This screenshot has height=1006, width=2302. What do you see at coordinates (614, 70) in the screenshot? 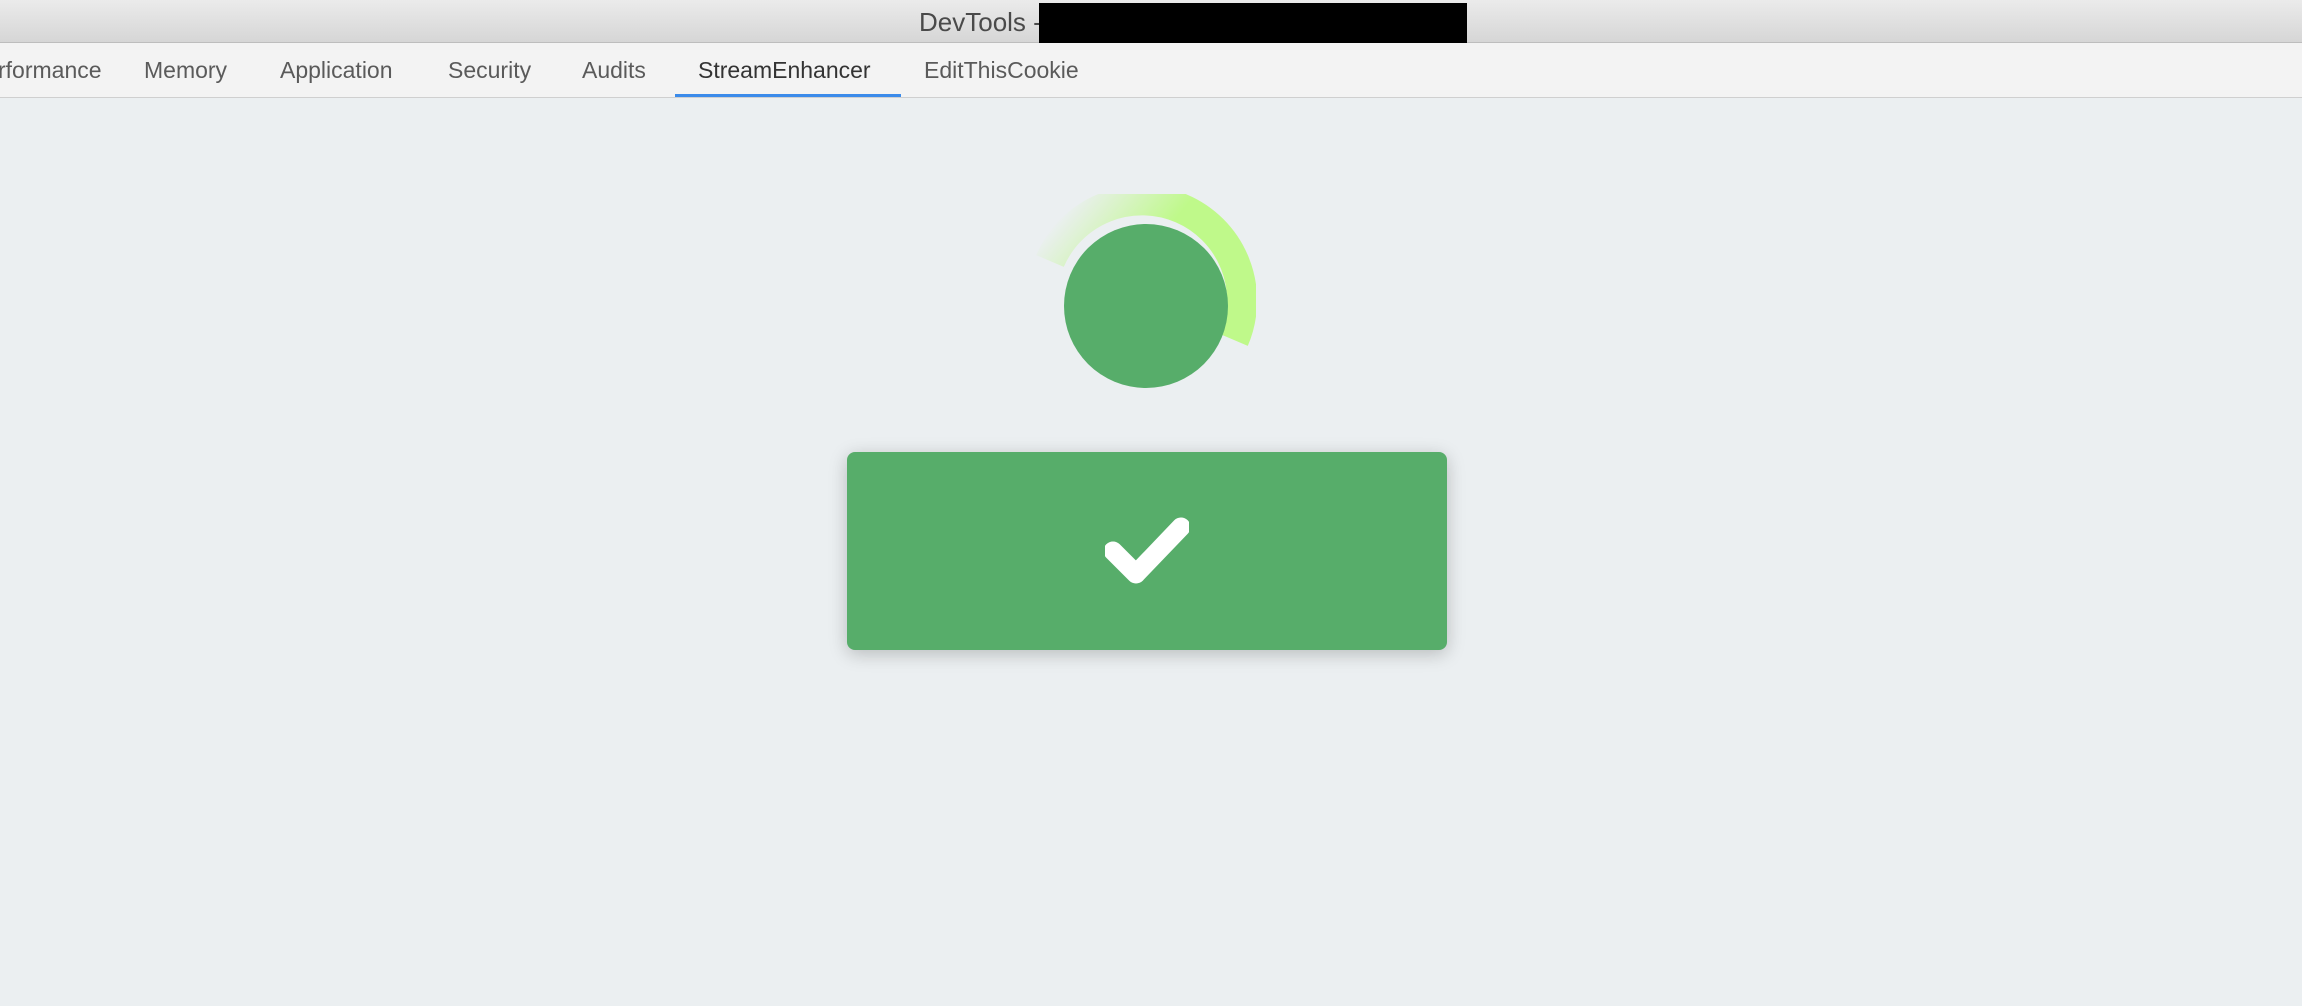
I see `tab-audits: Audits` at bounding box center [614, 70].